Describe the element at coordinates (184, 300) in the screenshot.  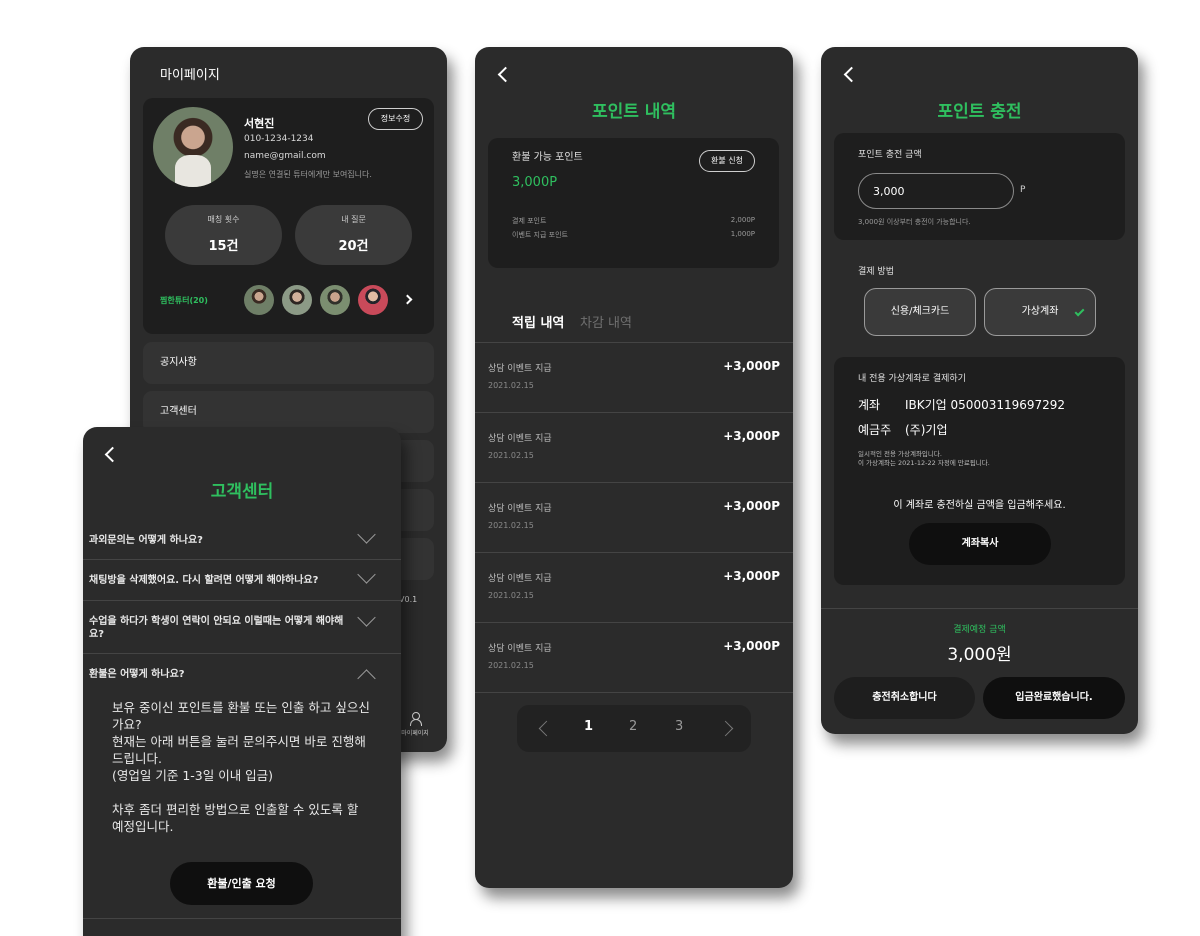
I see `favorite-tutors-label: 찜한튜터(20)` at that location.